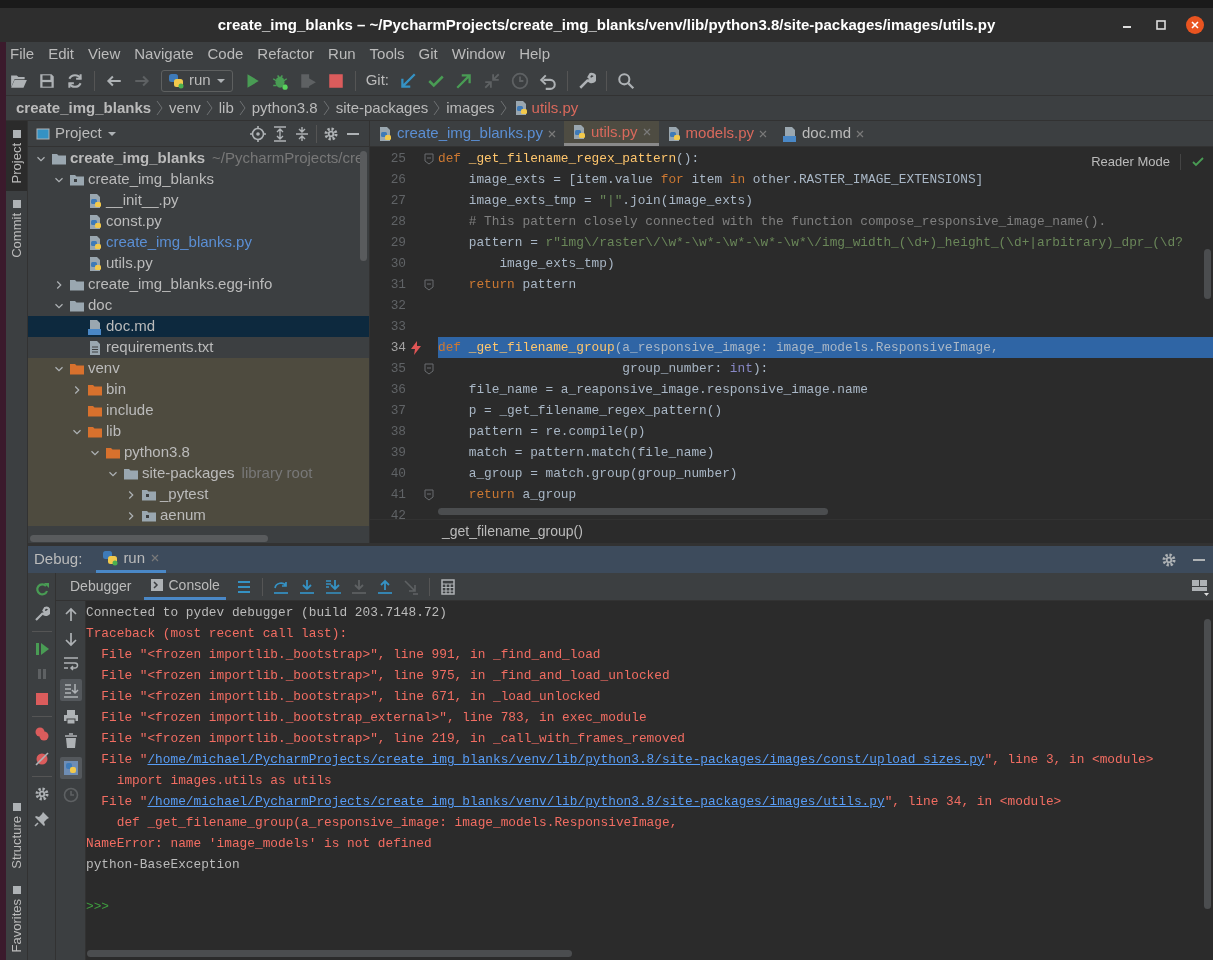  I want to click on editor-tab: models.py, so click(716, 133).